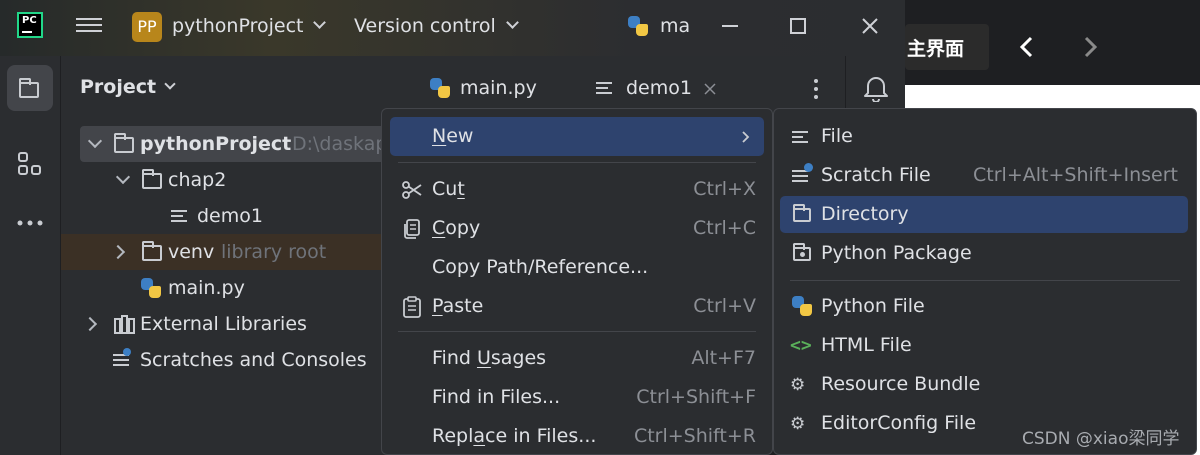 This screenshot has height=455, width=1200. Describe the element at coordinates (1091, 47) in the screenshot. I see `forward-arrow-icon` at that location.